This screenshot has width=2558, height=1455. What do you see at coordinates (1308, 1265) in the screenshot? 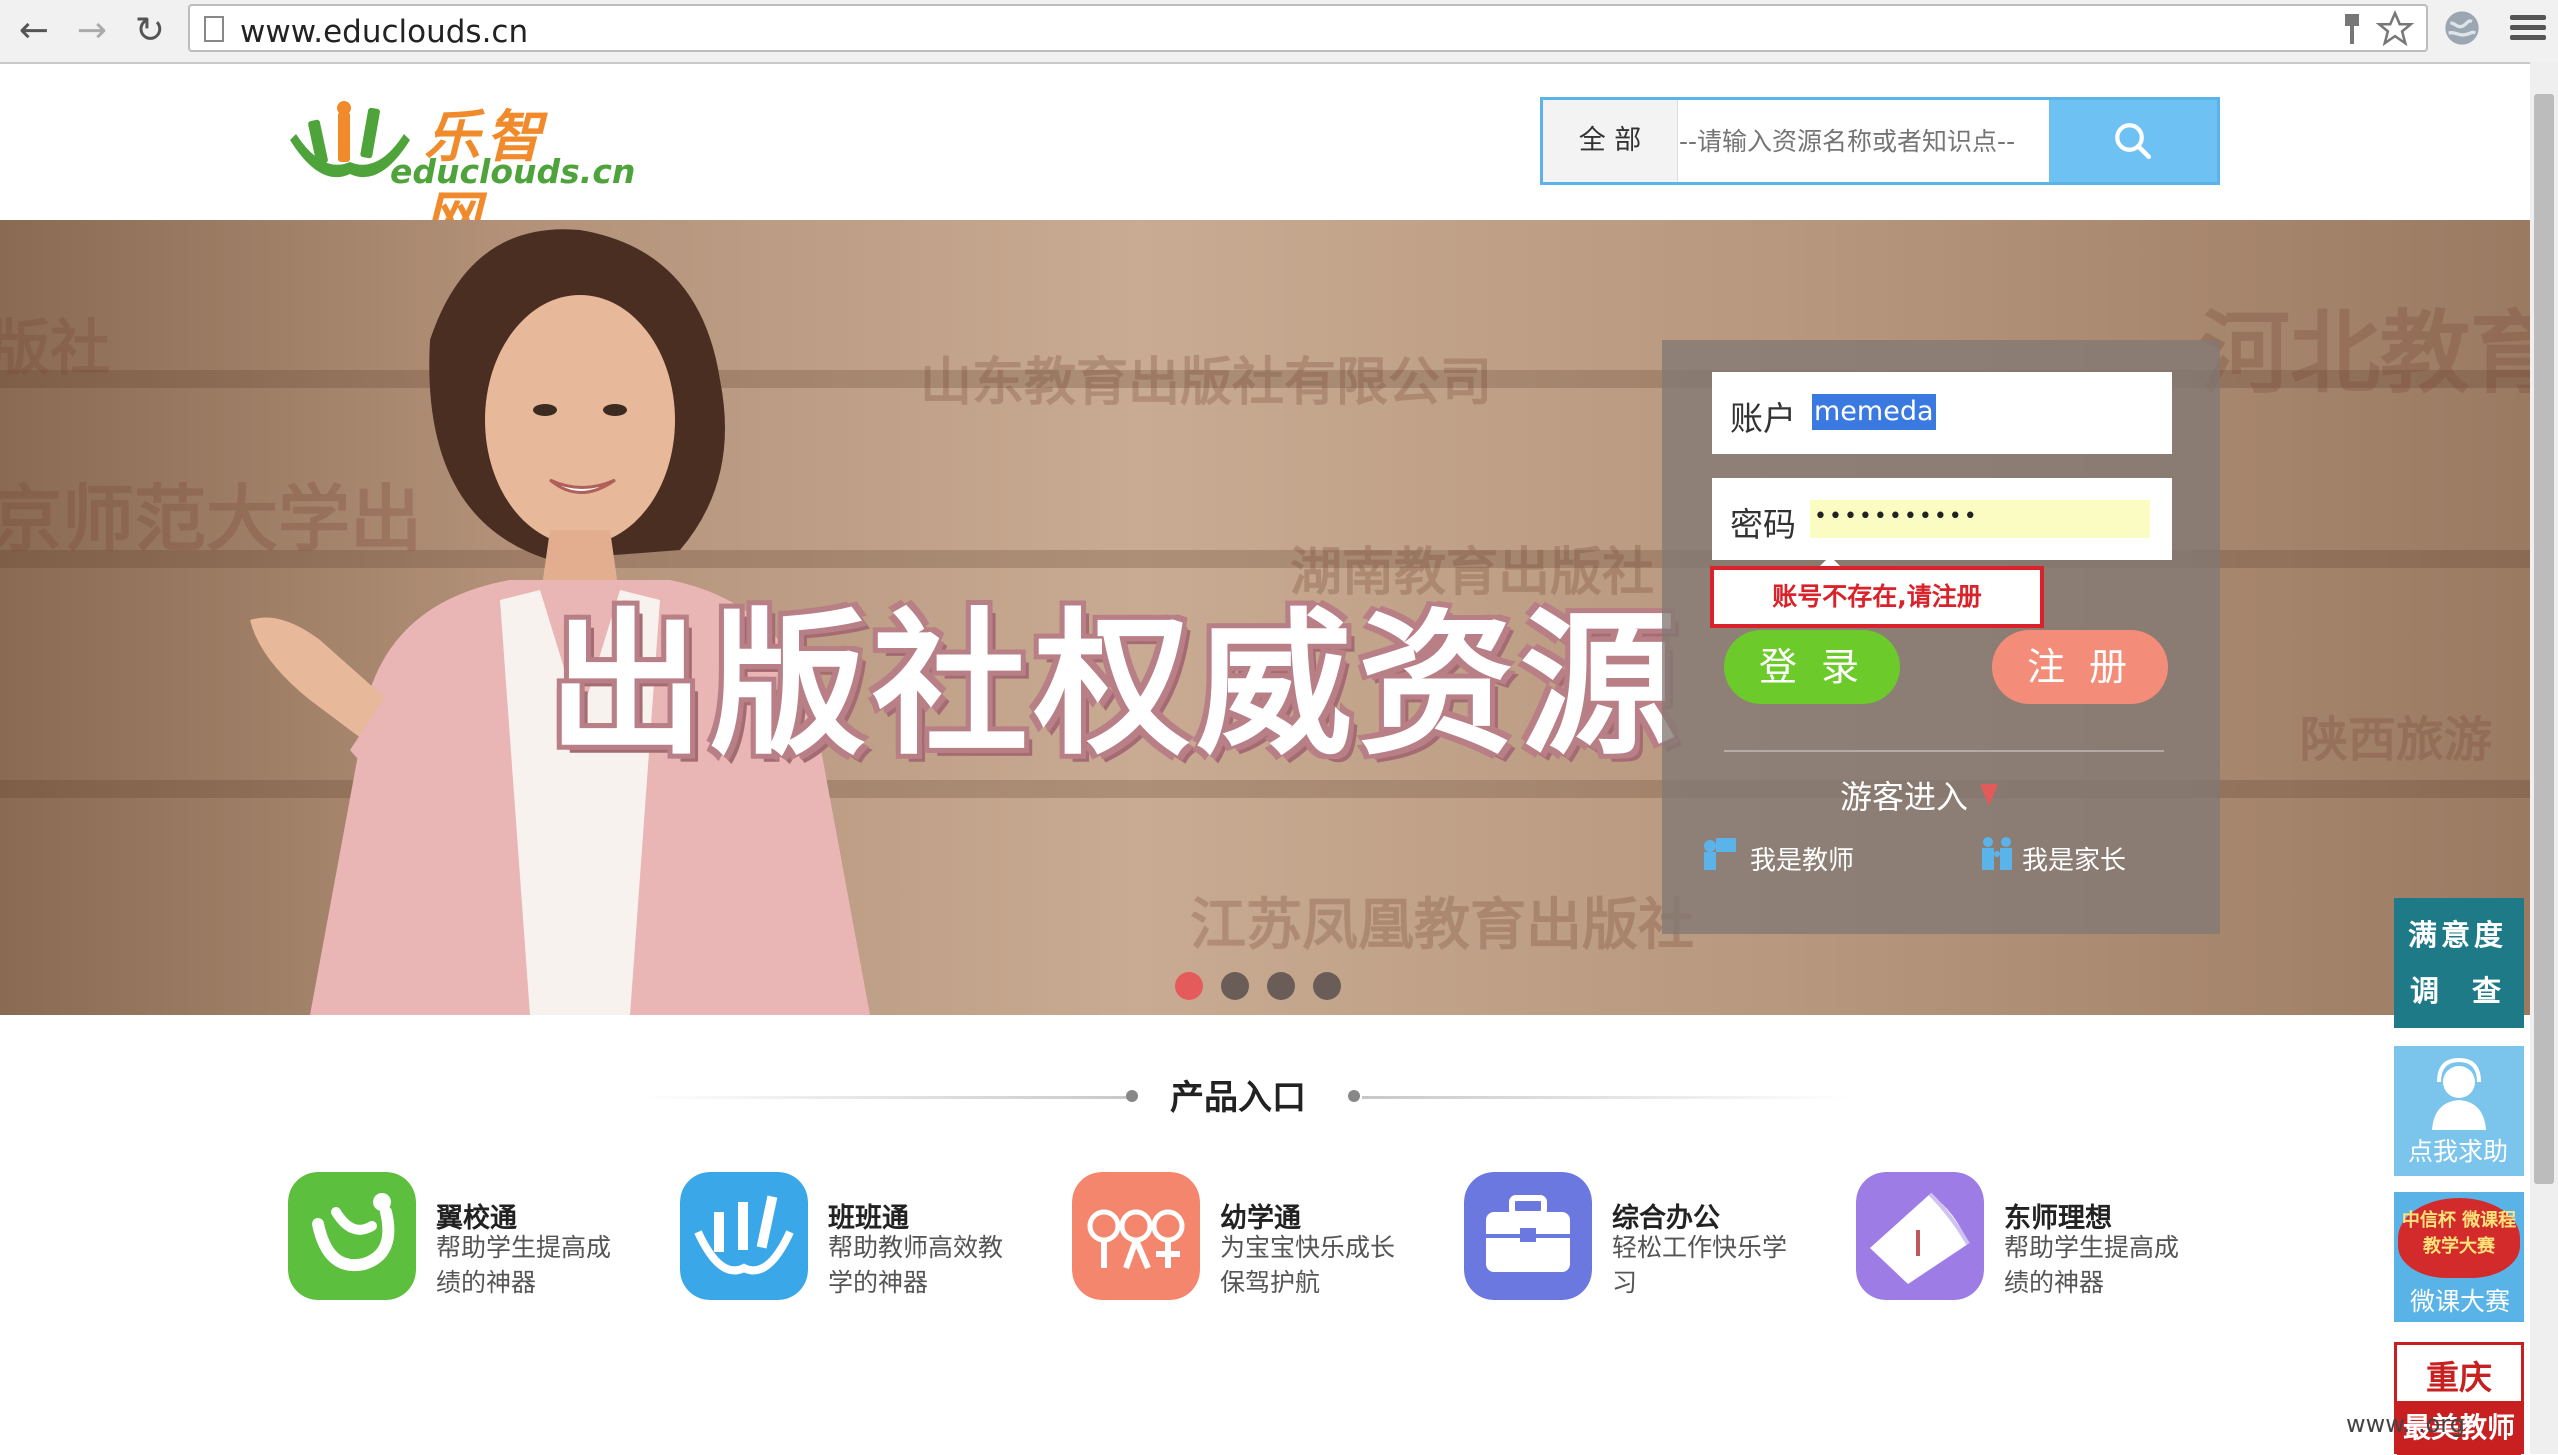
I see `product-desc: 为宝宝快乐成长保驾护航` at bounding box center [1308, 1265].